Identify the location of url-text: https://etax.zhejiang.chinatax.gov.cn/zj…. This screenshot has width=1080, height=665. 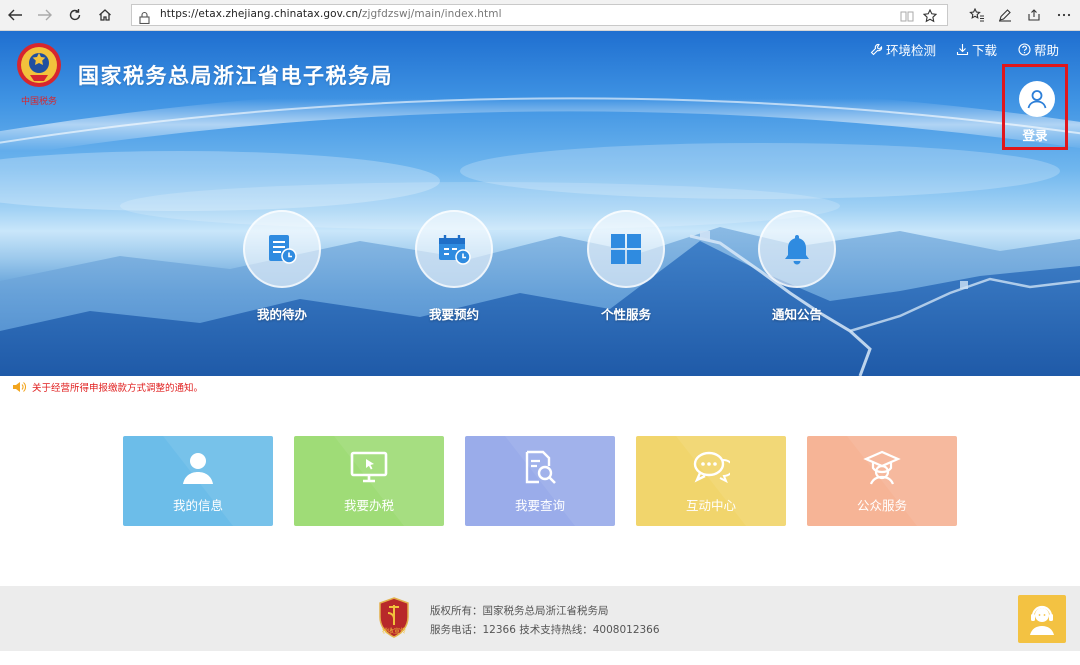
(331, 14).